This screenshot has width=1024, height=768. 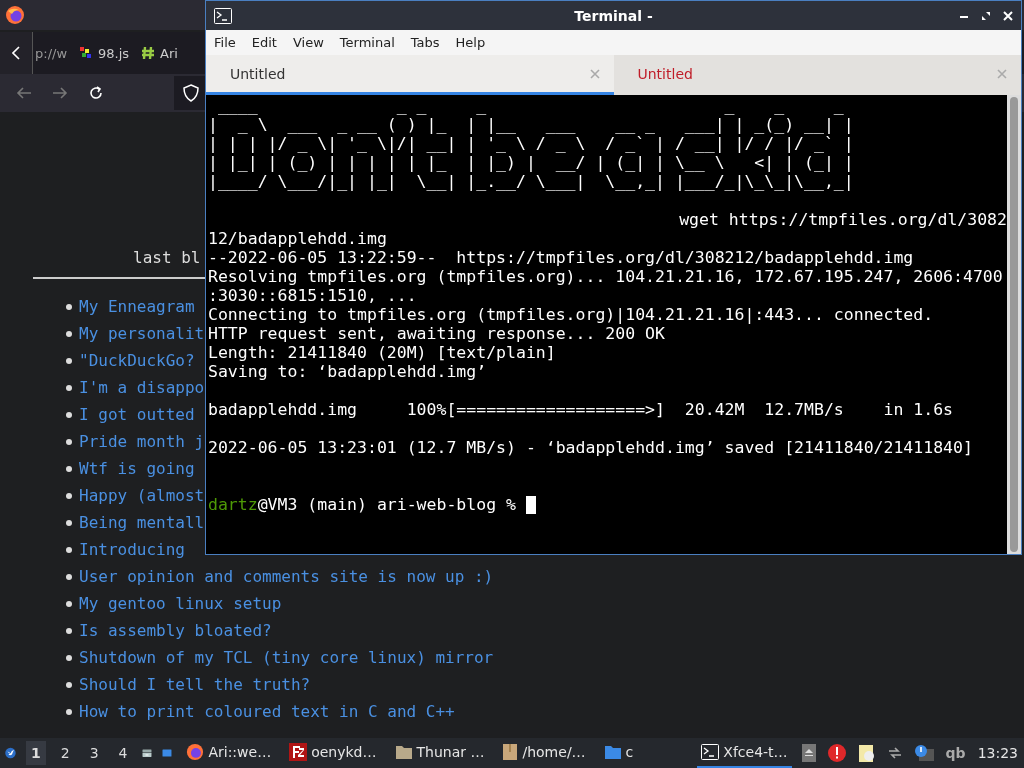 What do you see at coordinates (94, 753) in the screenshot?
I see `workspace-button: 3` at bounding box center [94, 753].